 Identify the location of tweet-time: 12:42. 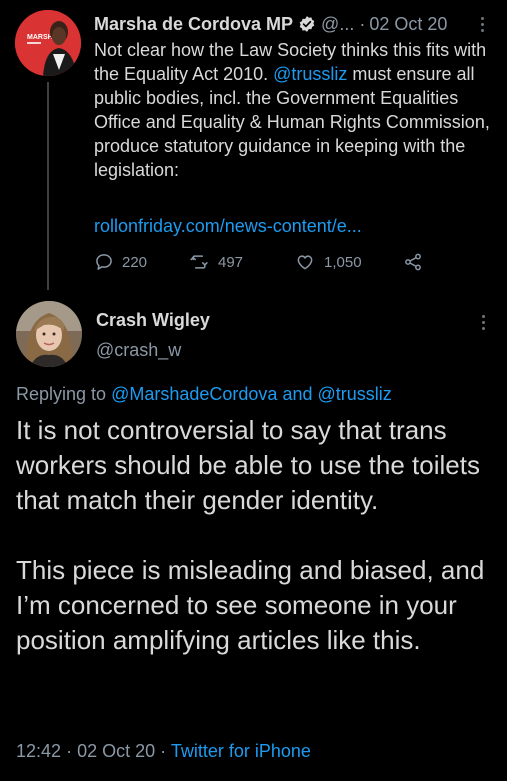
(38, 751).